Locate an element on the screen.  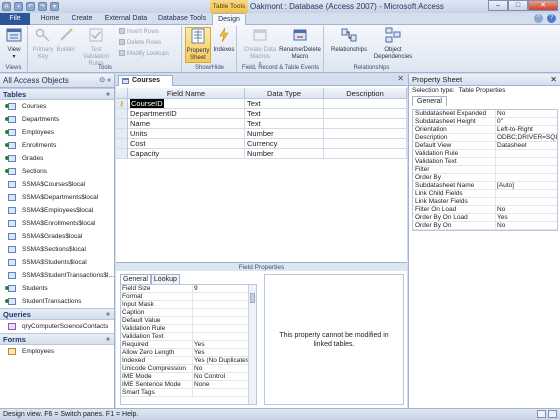
customize-qat-icon: ▾ is located at coordinates (54, 6).